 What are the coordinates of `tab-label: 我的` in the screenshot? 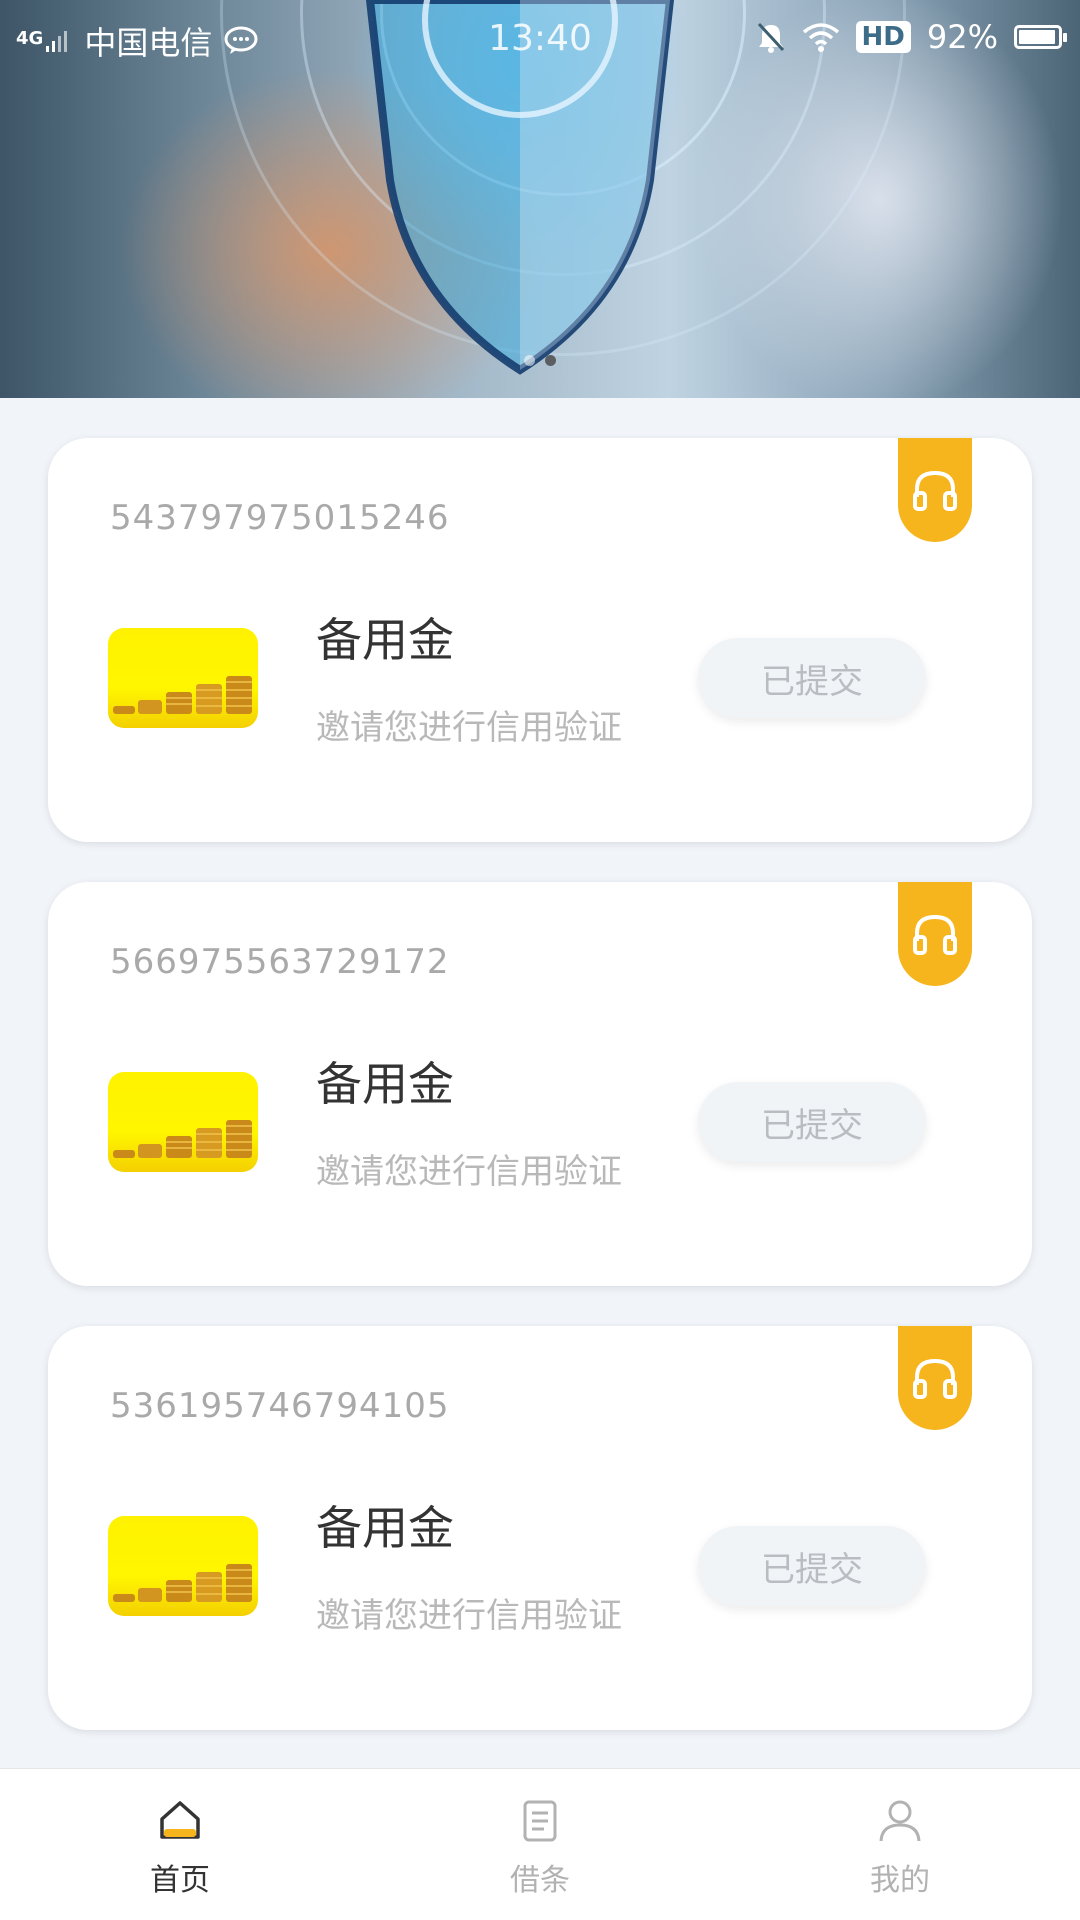 It's located at (900, 1880).